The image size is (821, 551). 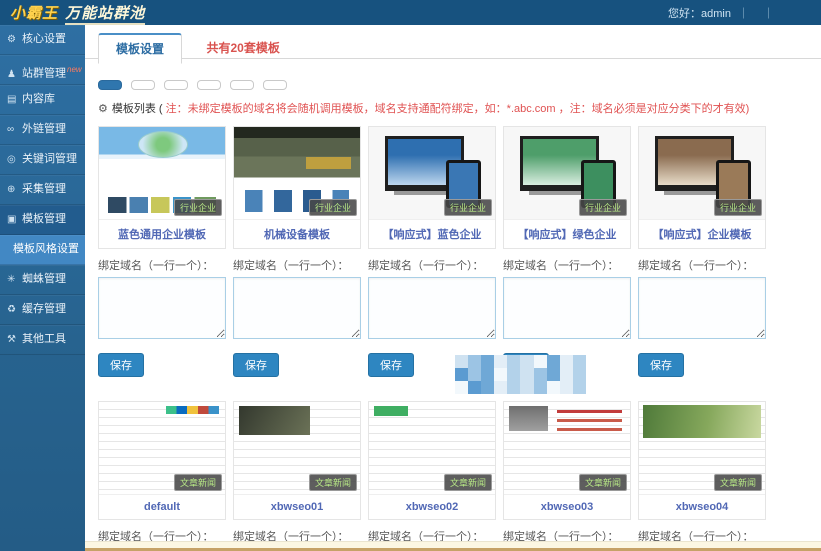 What do you see at coordinates (432, 506) in the screenshot?
I see `template-title-link: xbwseo02` at bounding box center [432, 506].